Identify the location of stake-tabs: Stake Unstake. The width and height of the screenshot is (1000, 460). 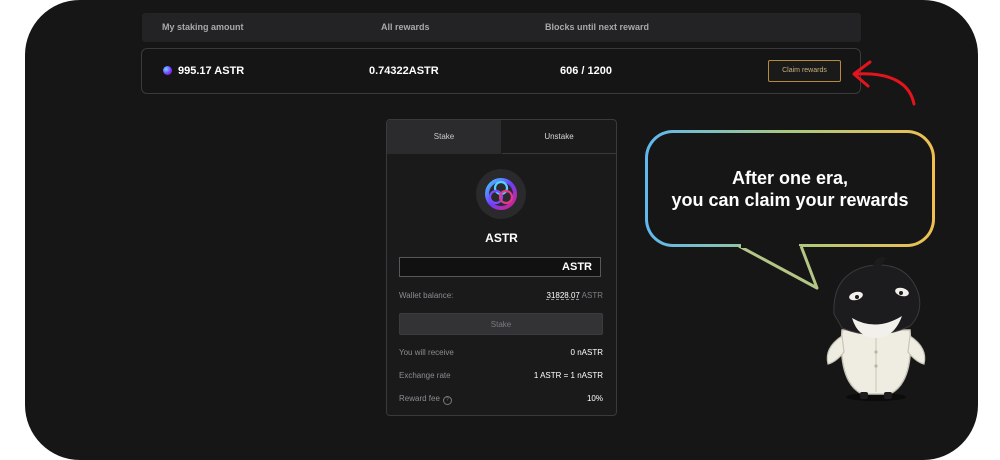
(501, 137).